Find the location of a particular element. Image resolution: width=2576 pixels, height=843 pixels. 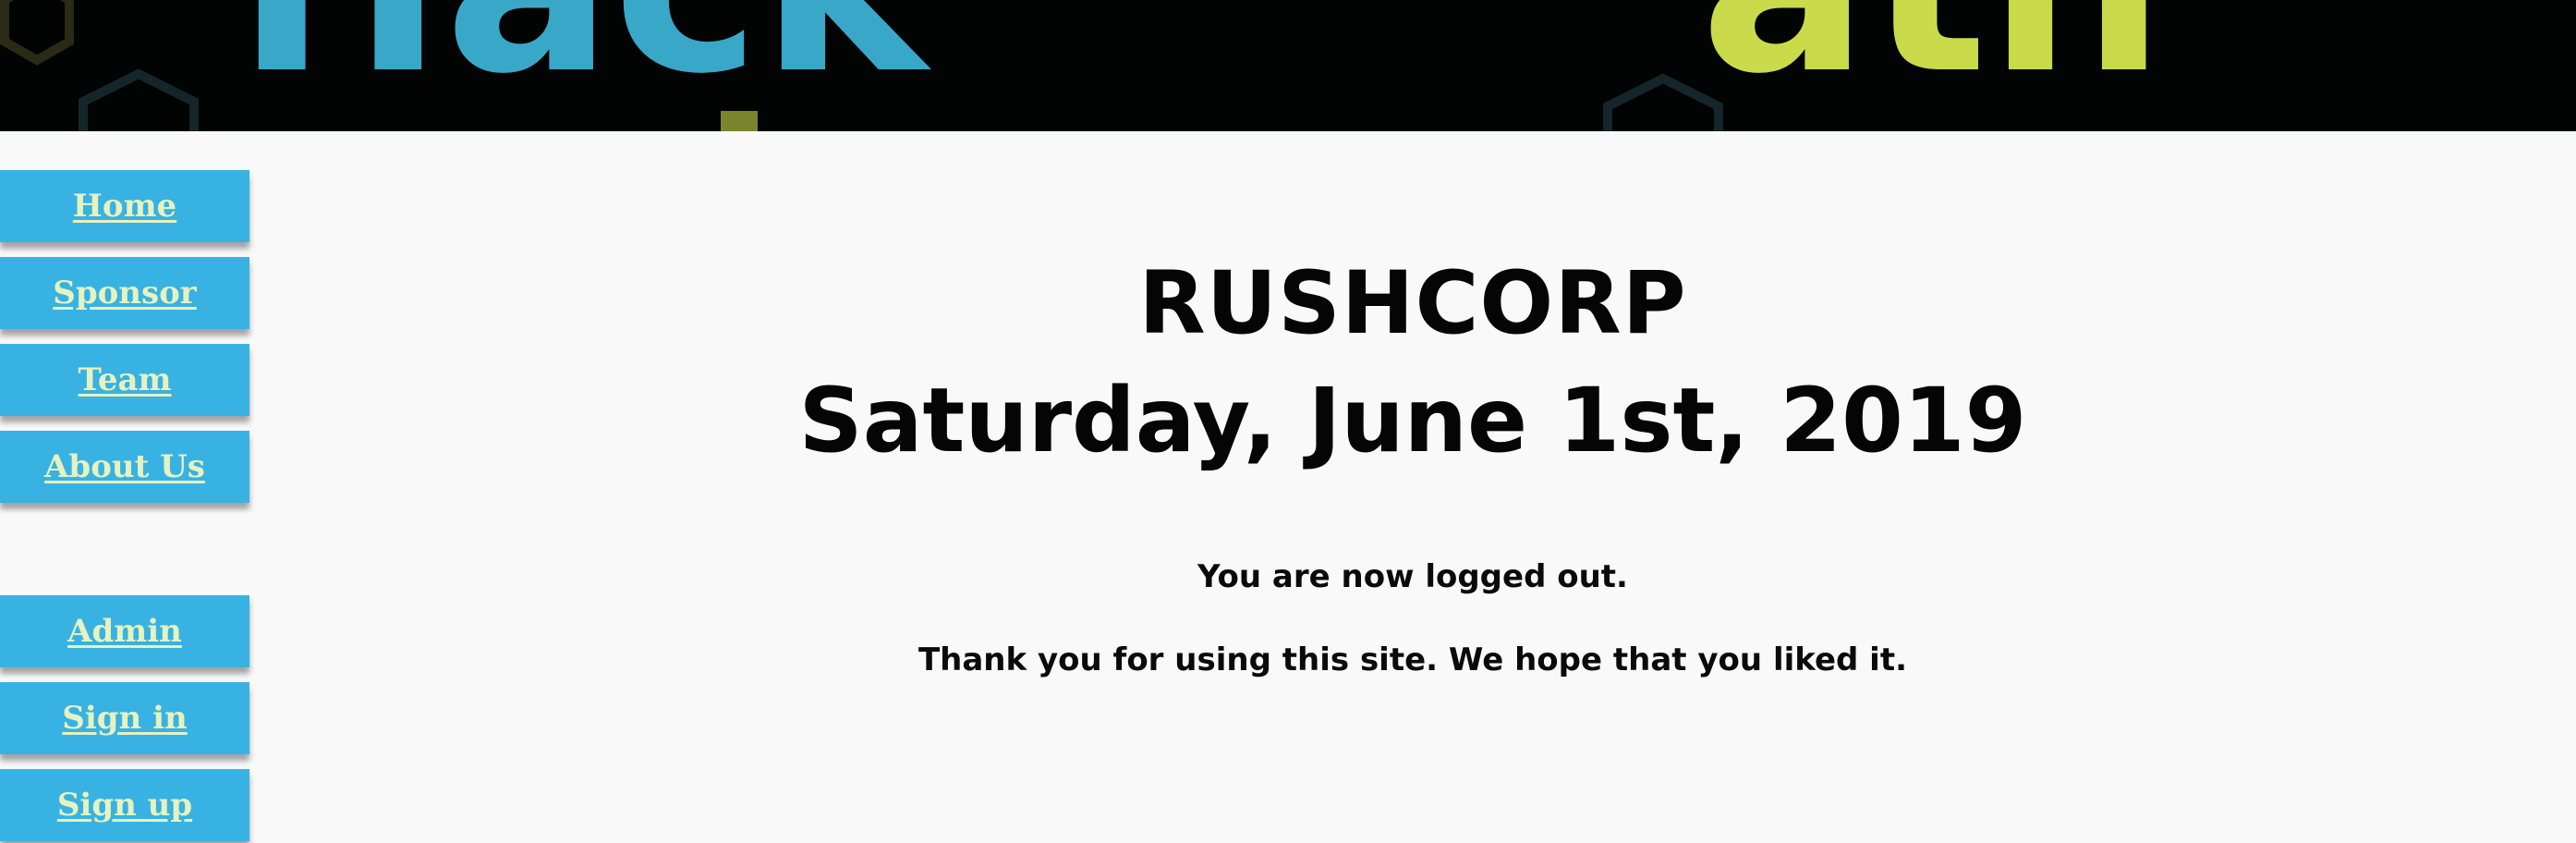

nav-sign-up-button: Sign up is located at coordinates (124, 805).